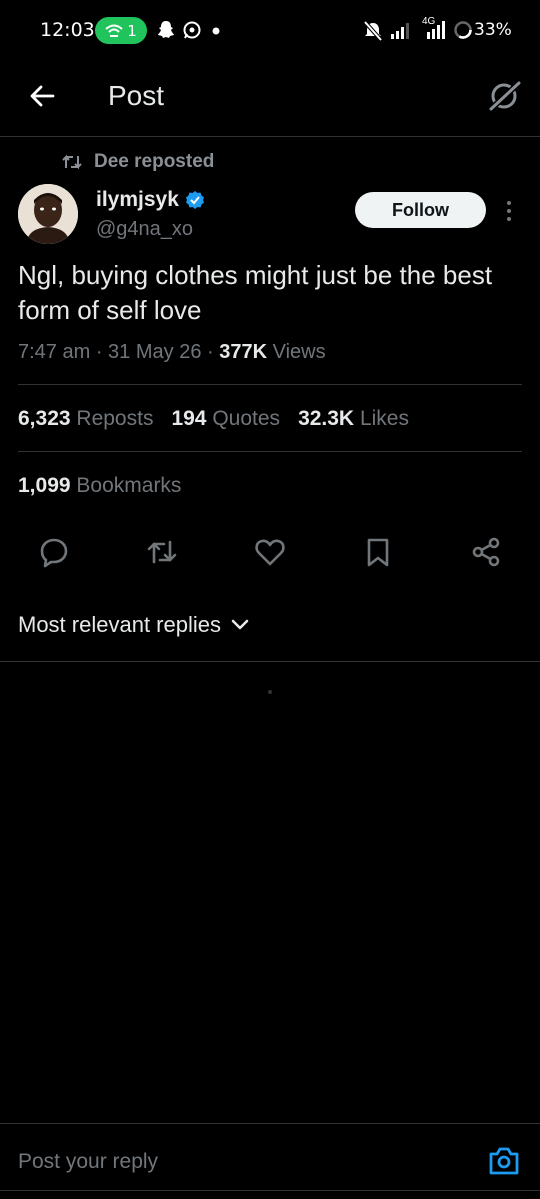 This screenshot has height=1199, width=540. I want to click on post-meta: 7:47 am · 31 May 26 · 377K Views, so click(172, 352).